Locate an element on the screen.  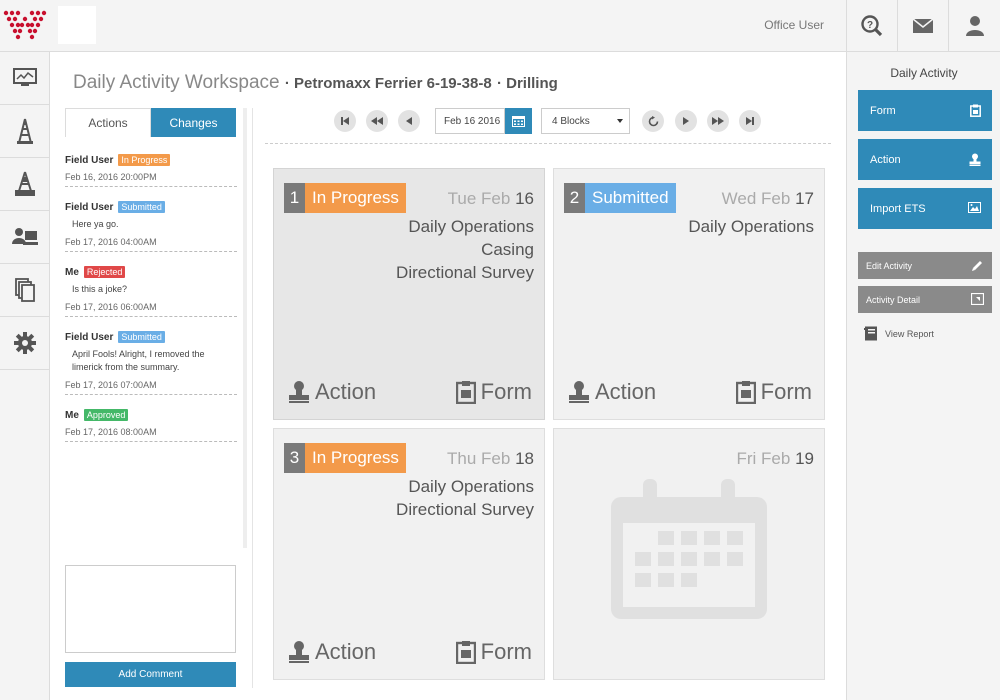
profile-button is located at coordinates (974, 25).